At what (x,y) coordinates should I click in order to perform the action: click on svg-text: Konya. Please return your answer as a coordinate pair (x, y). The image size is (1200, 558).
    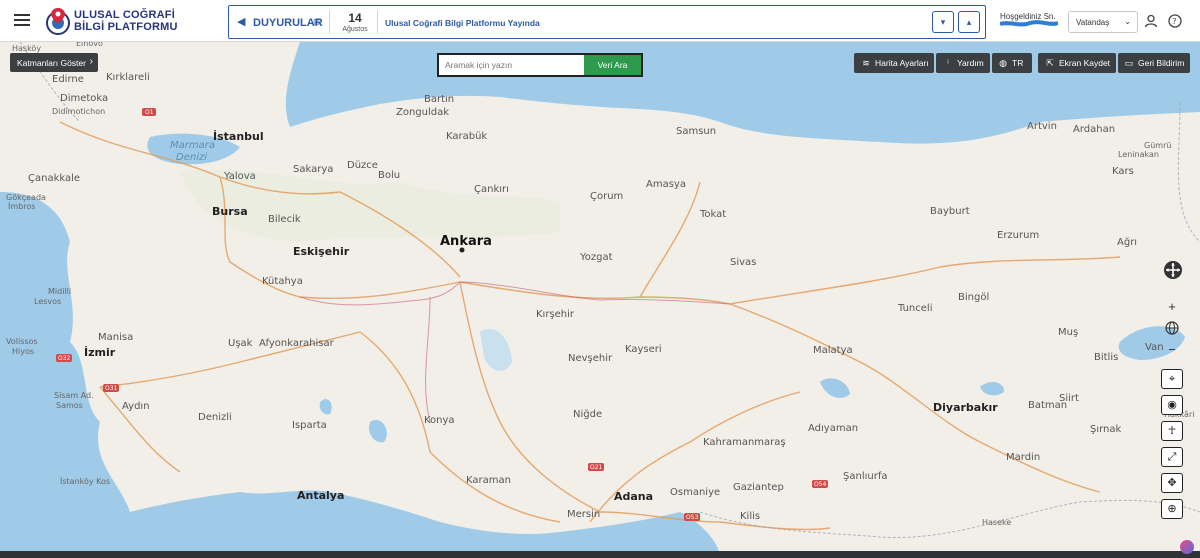
    Looking at the image, I should click on (439, 420).